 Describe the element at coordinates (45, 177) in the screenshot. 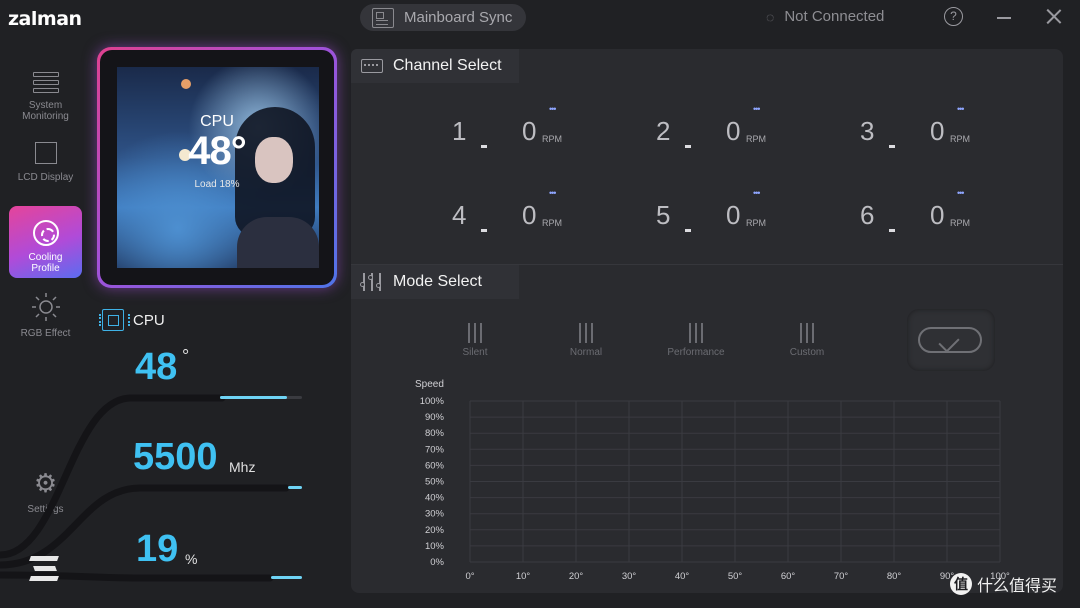

I see `sidebar-item-label: LCD Display` at that location.